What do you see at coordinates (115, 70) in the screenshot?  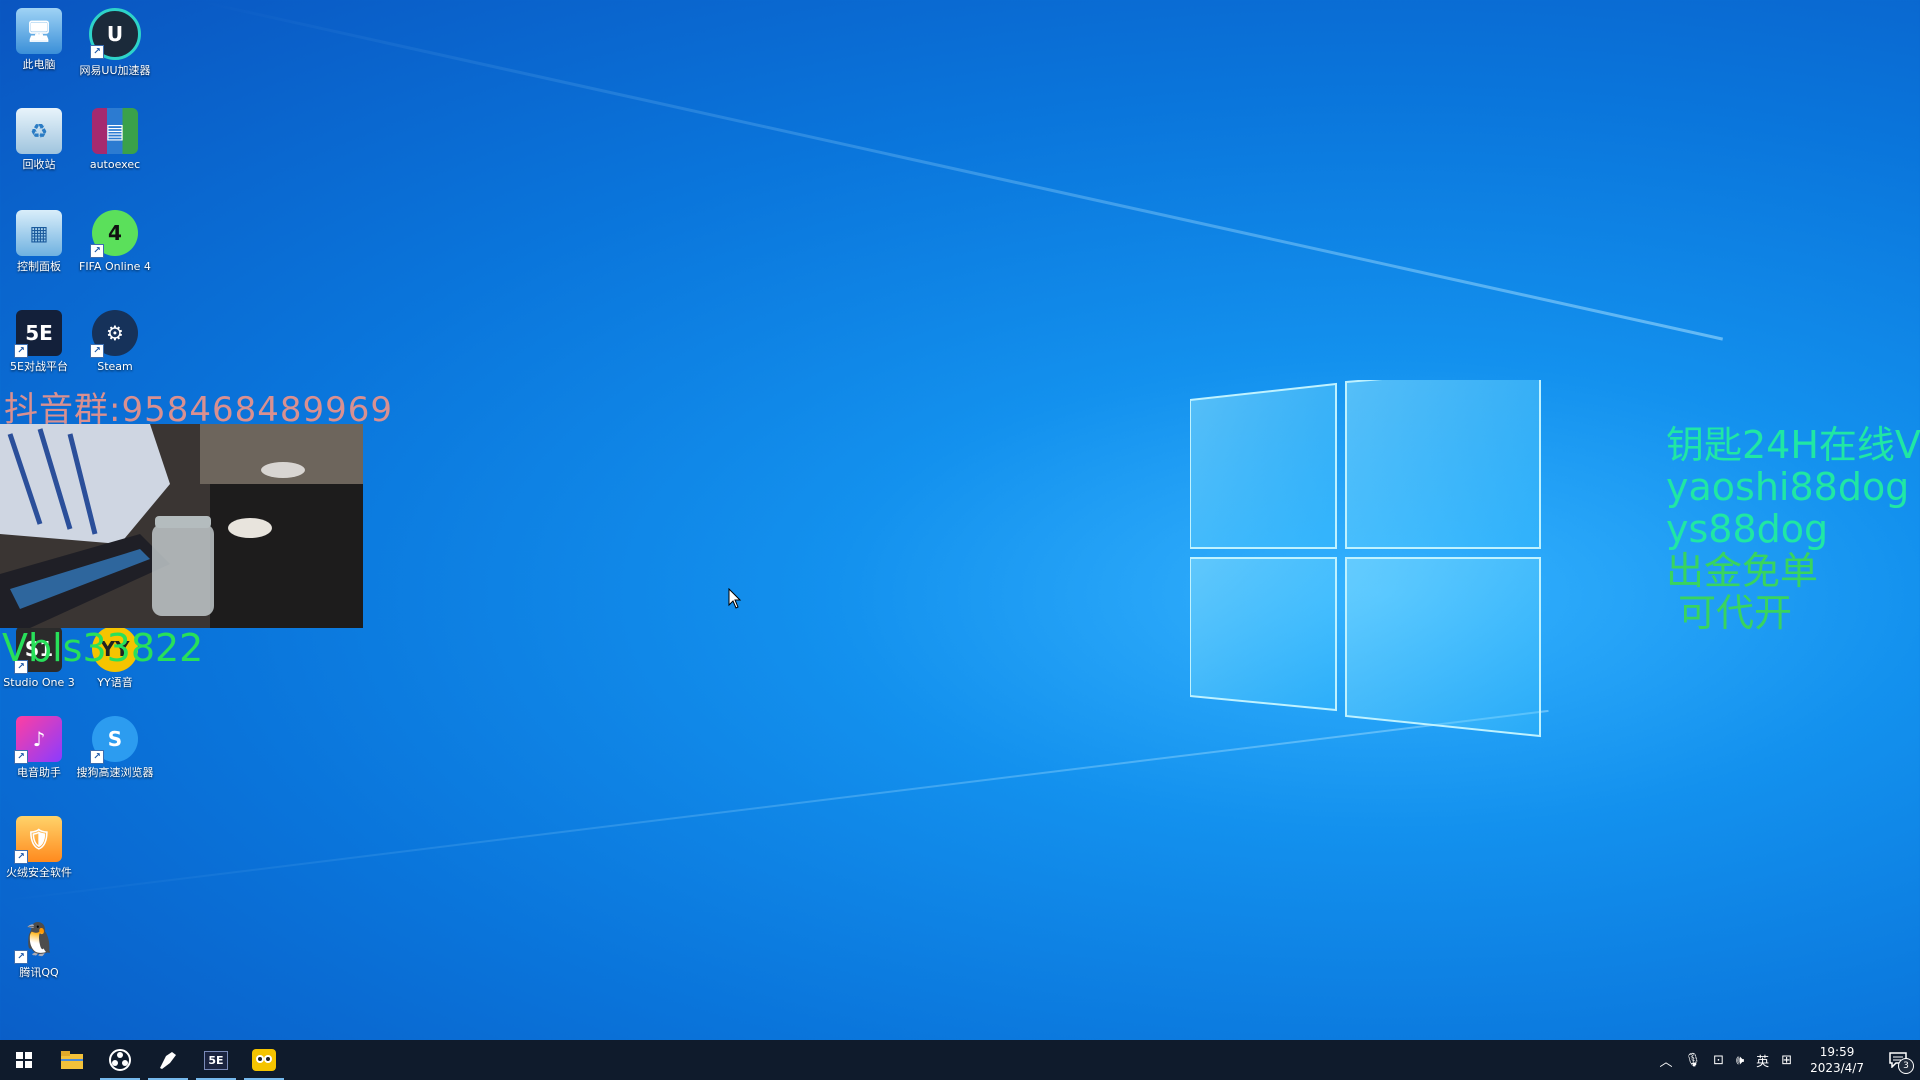 I see `desktop-icon-label: 网易UU加速器` at bounding box center [115, 70].